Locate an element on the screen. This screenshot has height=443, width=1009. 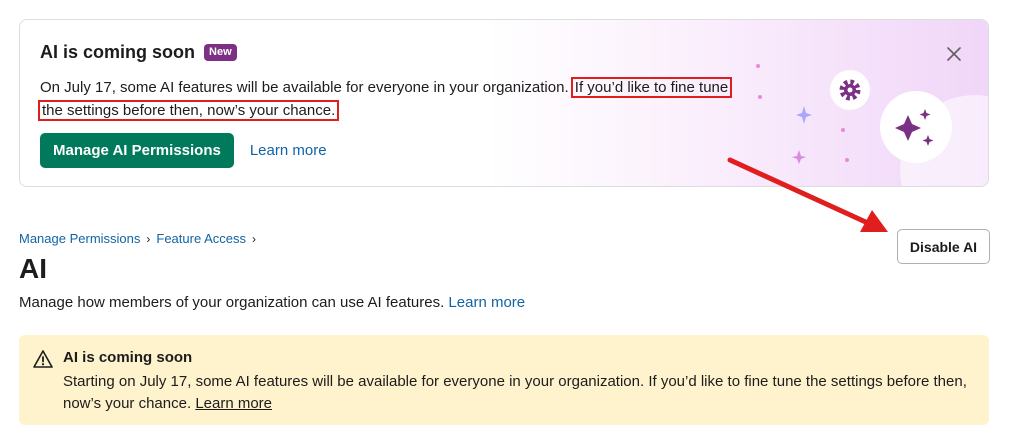
breadcrumb: Manage Permissions › Feature Access › is located at coordinates (137, 238).